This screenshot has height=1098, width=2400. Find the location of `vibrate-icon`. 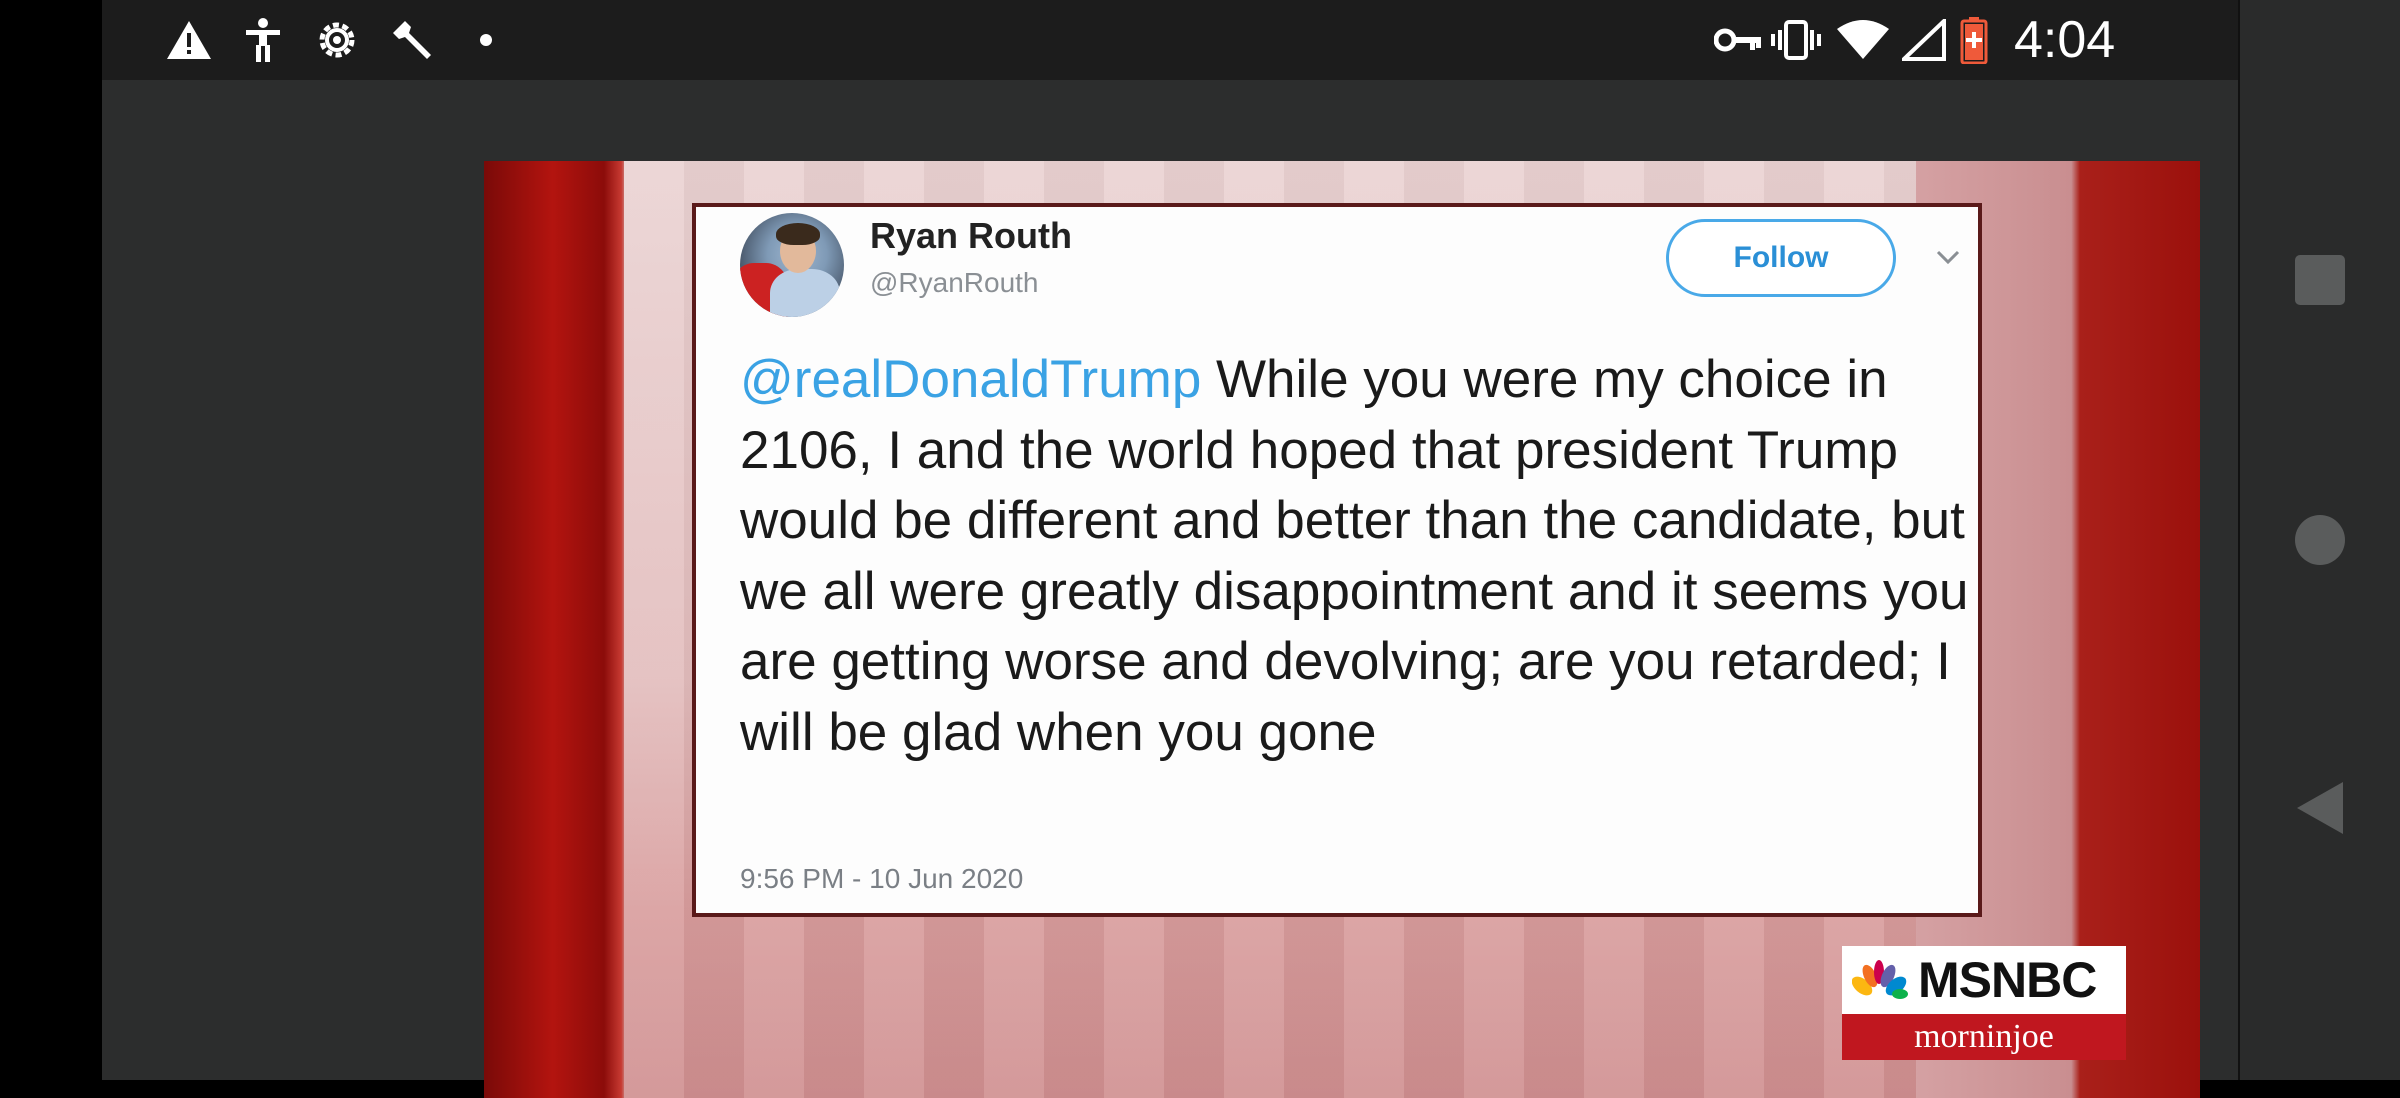

vibrate-icon is located at coordinates (1796, 40).